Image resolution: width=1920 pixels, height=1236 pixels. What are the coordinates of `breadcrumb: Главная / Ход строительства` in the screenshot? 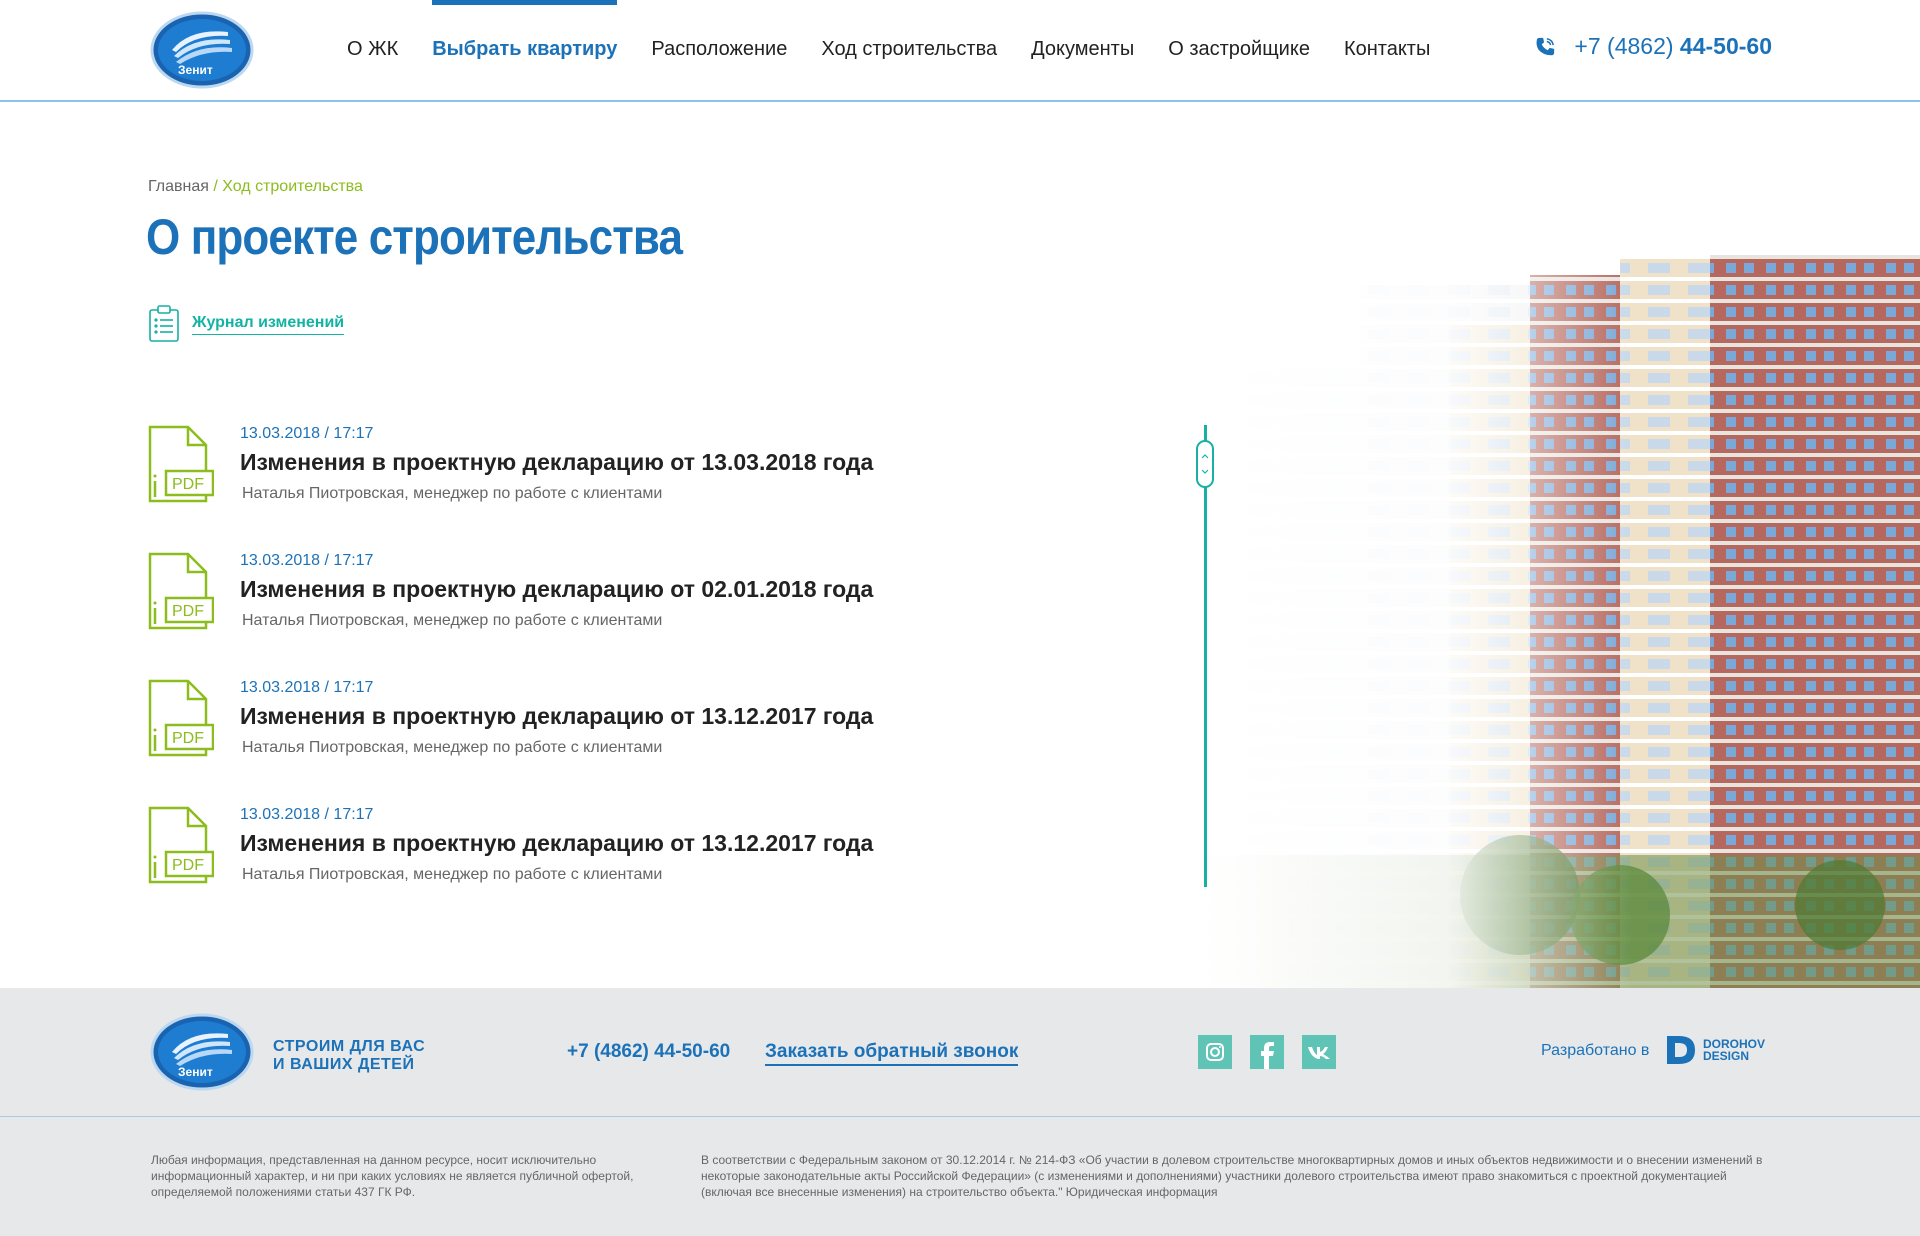 It's located at (255, 187).